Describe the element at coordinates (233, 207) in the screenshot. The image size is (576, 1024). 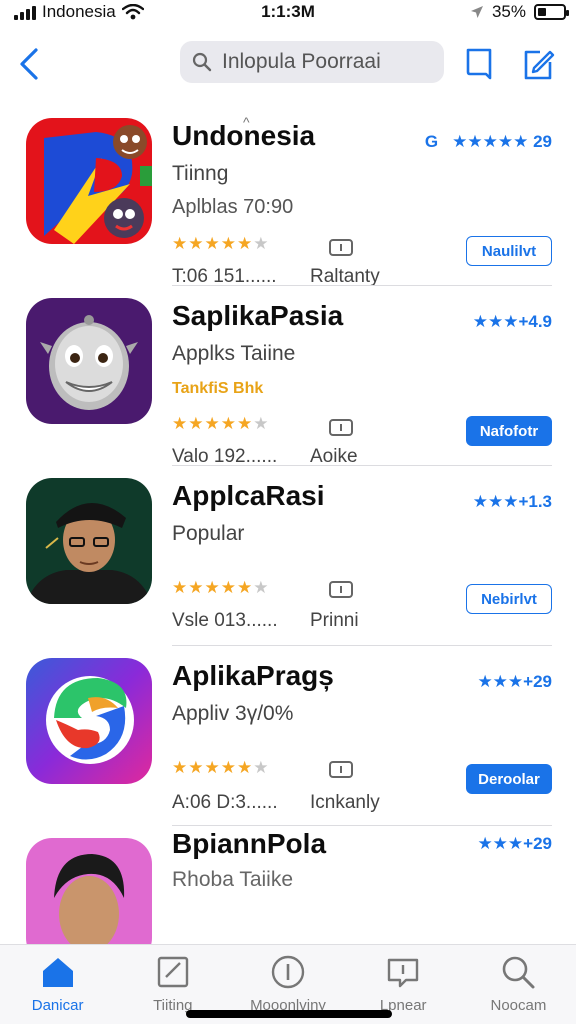
I see `app-subtitle-2: Aplblas 70:90` at that location.